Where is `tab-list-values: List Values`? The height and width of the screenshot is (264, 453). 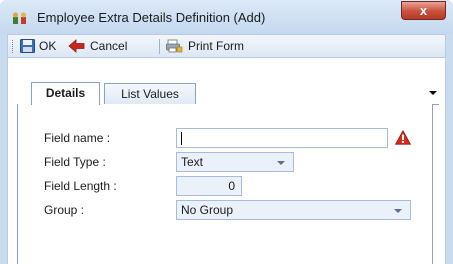
tab-list-values: List Values is located at coordinates (150, 94).